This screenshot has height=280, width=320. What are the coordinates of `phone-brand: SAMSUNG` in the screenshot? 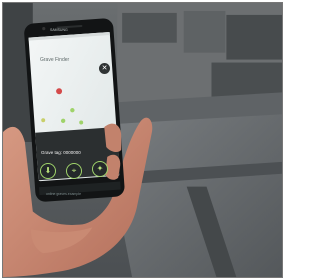 It's located at (59, 30).